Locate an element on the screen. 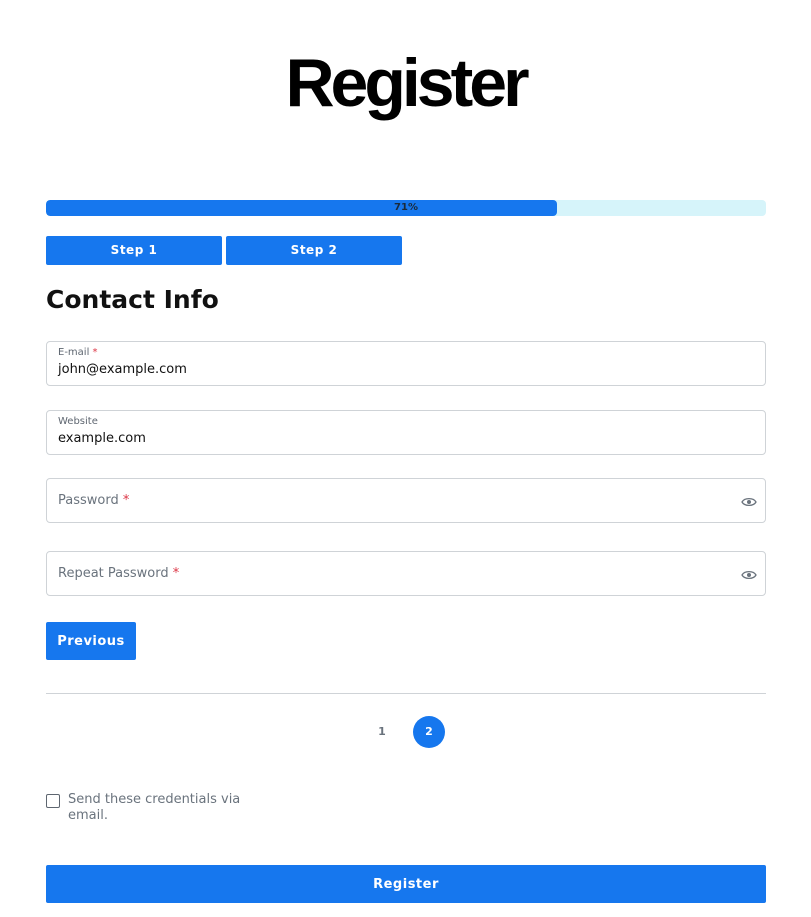 This screenshot has width=811, height=917. website-label: Website is located at coordinates (78, 421).